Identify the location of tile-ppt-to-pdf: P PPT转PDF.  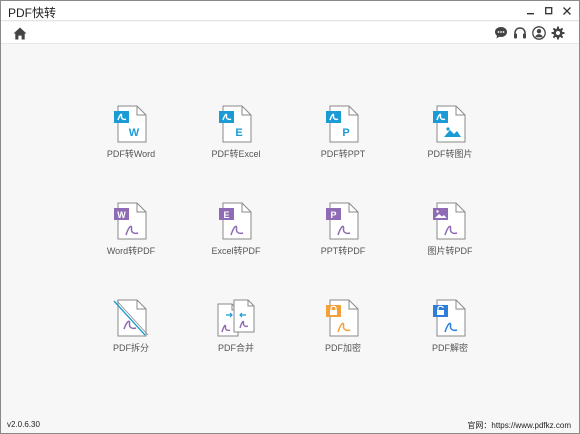
(343, 237).